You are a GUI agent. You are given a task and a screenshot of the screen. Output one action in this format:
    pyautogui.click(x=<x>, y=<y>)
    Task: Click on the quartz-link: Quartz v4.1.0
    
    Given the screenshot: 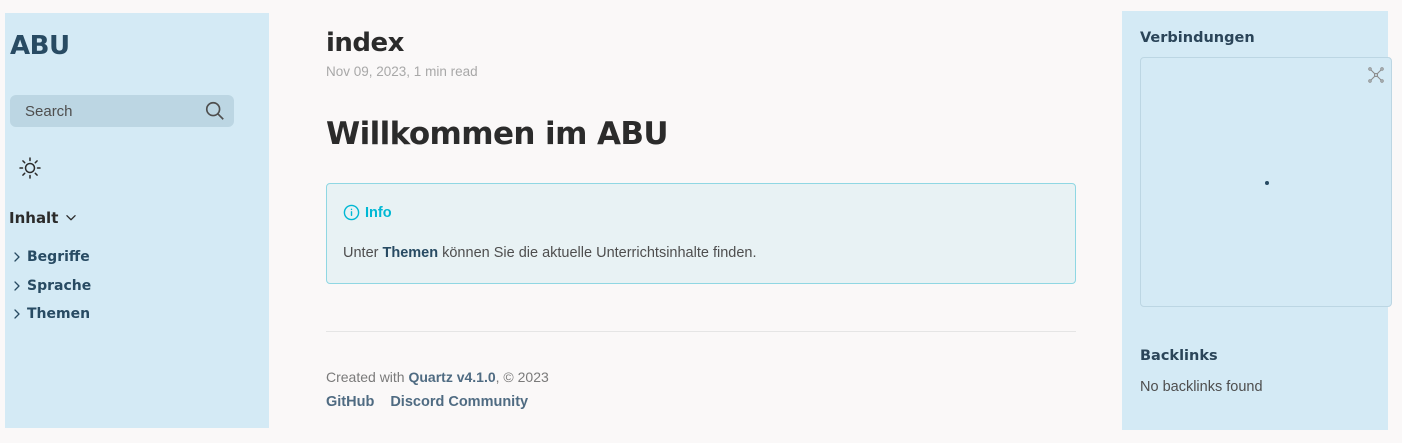 What is the action you would take?
    pyautogui.click(x=451, y=377)
    